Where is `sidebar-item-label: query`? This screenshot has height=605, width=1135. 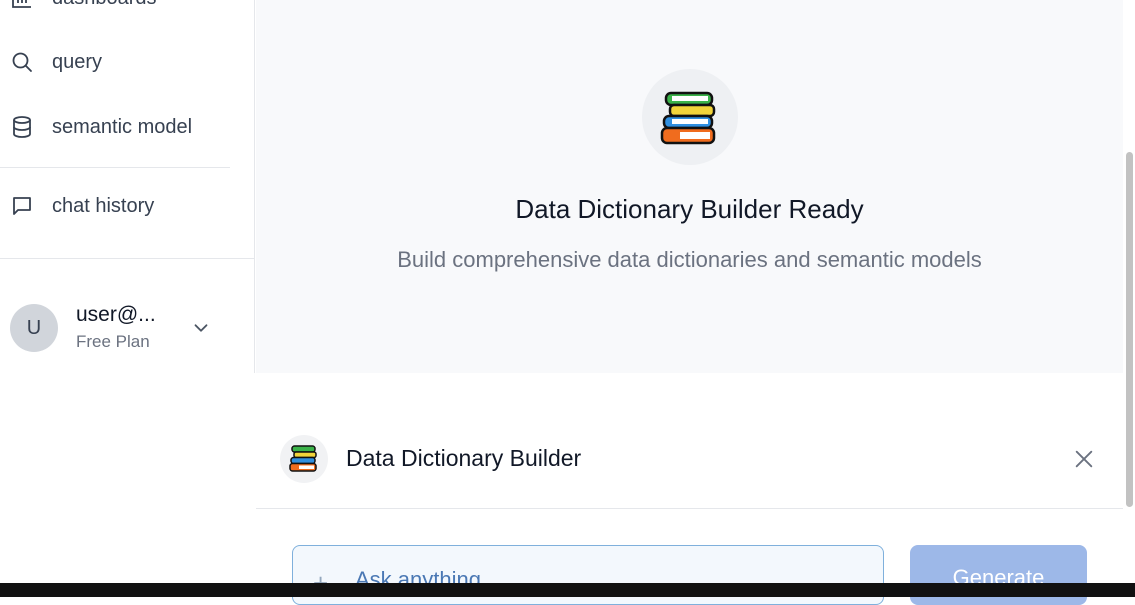
sidebar-item-label: query is located at coordinates (77, 61).